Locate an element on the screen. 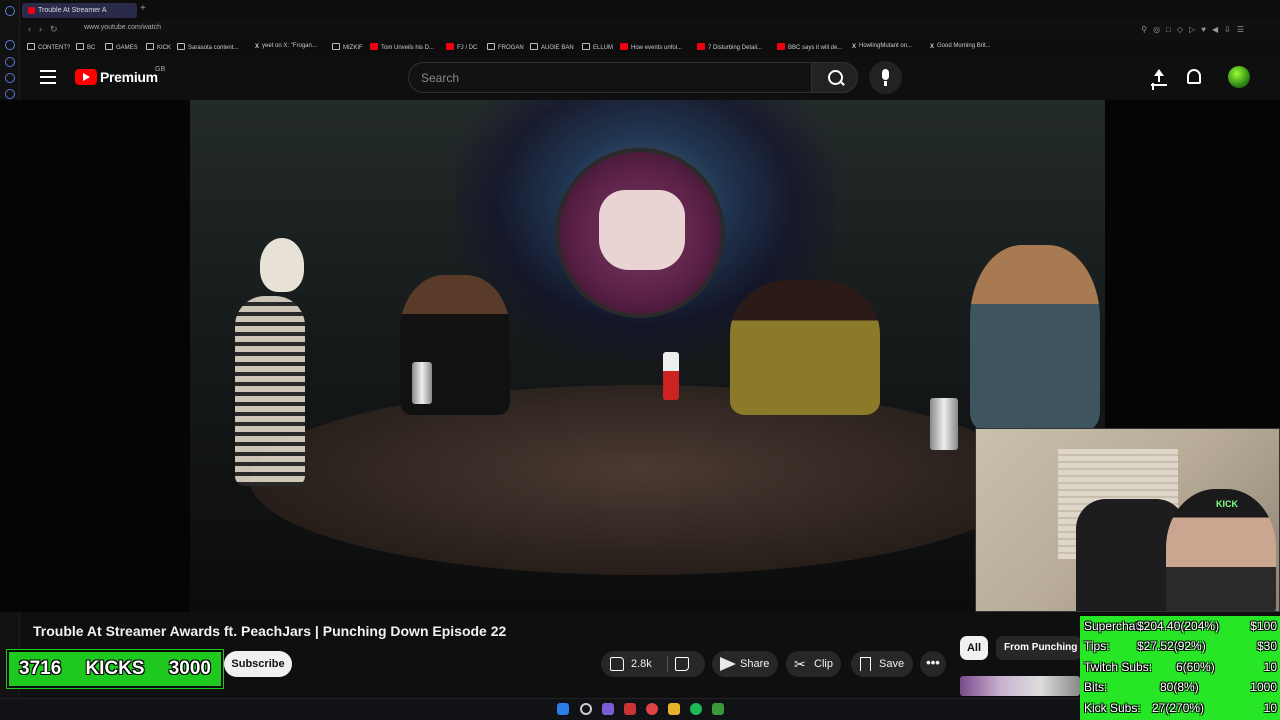  streamer-webcam: KICK is located at coordinates (1127, 520).